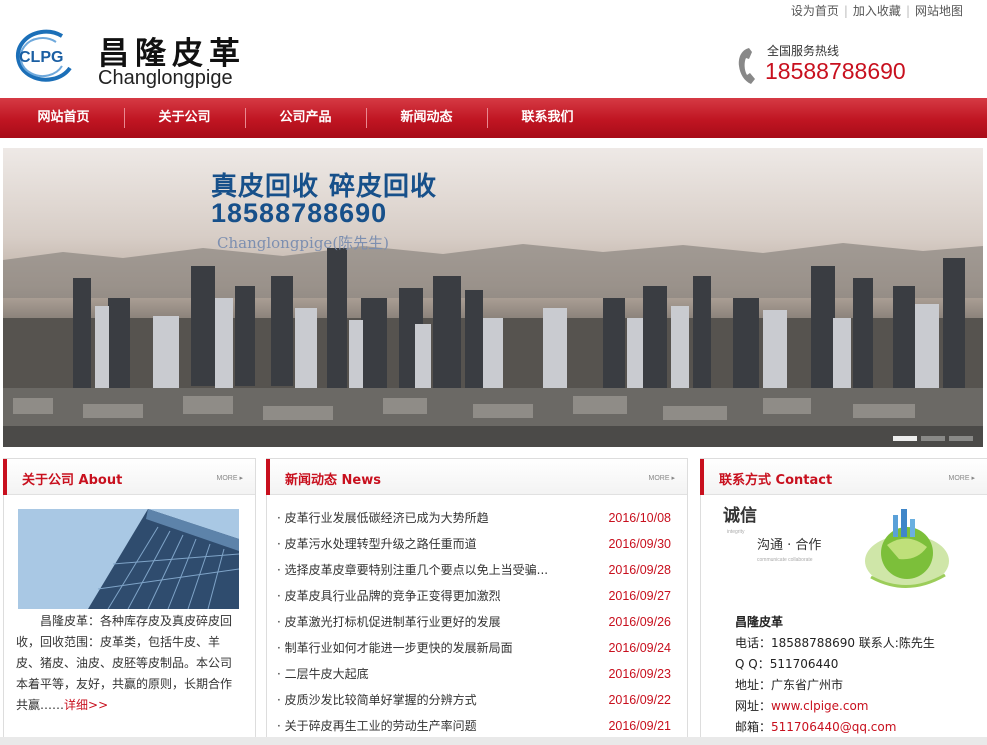 This screenshot has height=745, width=987. I want to click on news-item: · 二层牛皮大起底 2016/09/23, so click(474, 677).